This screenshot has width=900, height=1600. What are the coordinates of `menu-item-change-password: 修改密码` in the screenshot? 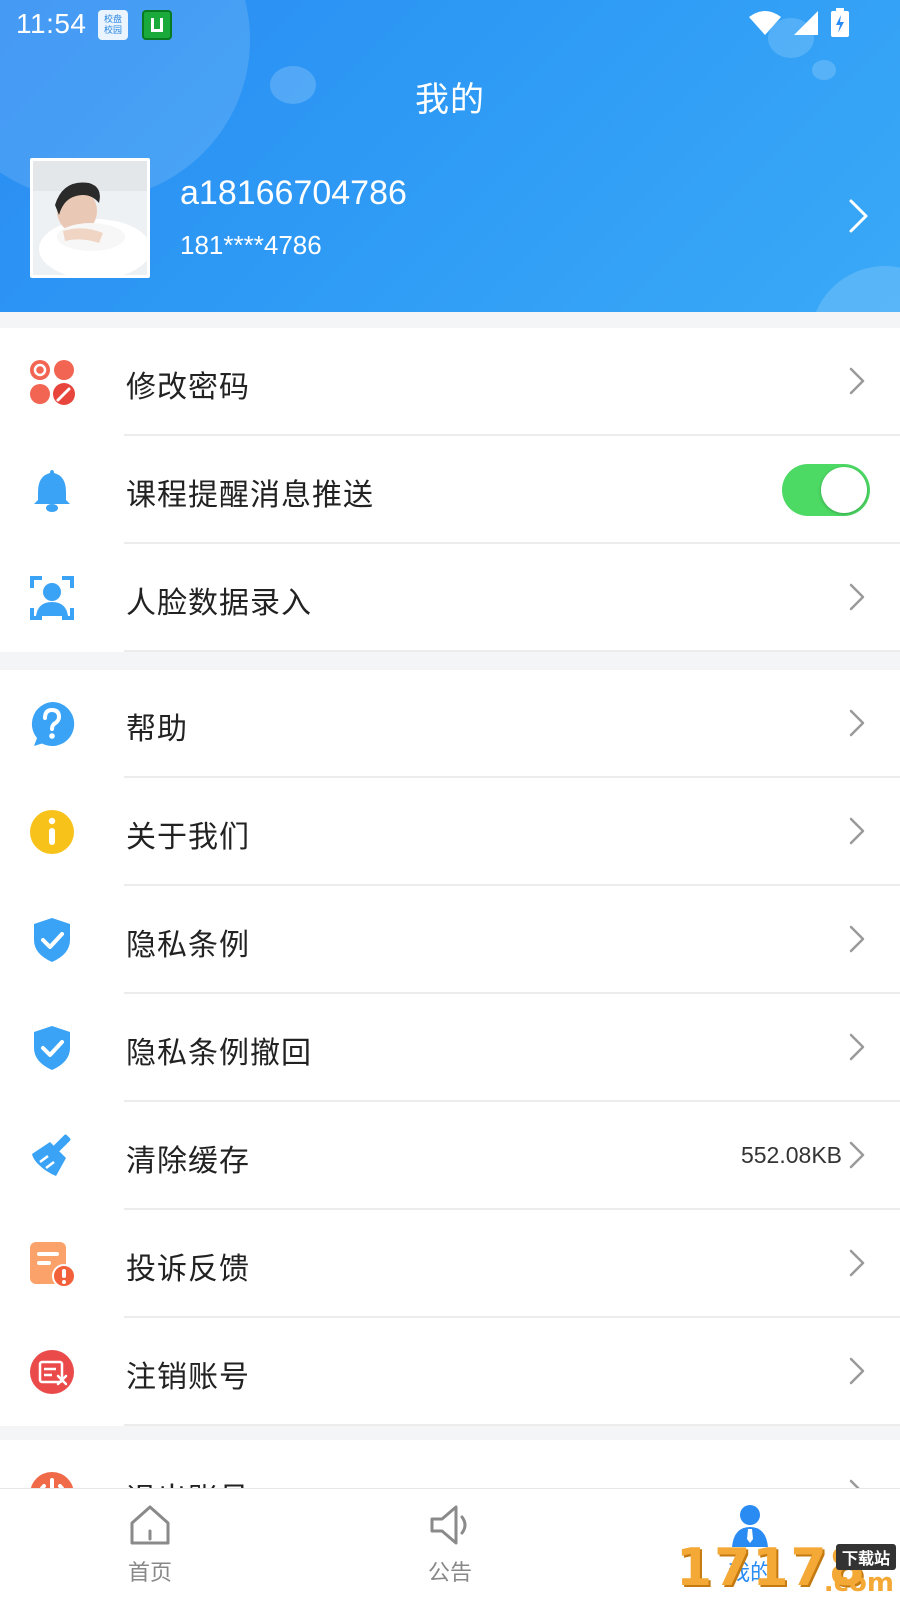 It's located at (450, 382).